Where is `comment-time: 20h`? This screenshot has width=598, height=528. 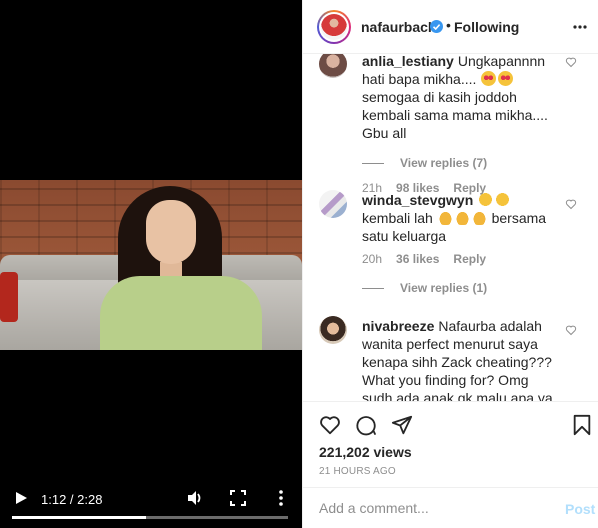 comment-time: 20h is located at coordinates (372, 259).